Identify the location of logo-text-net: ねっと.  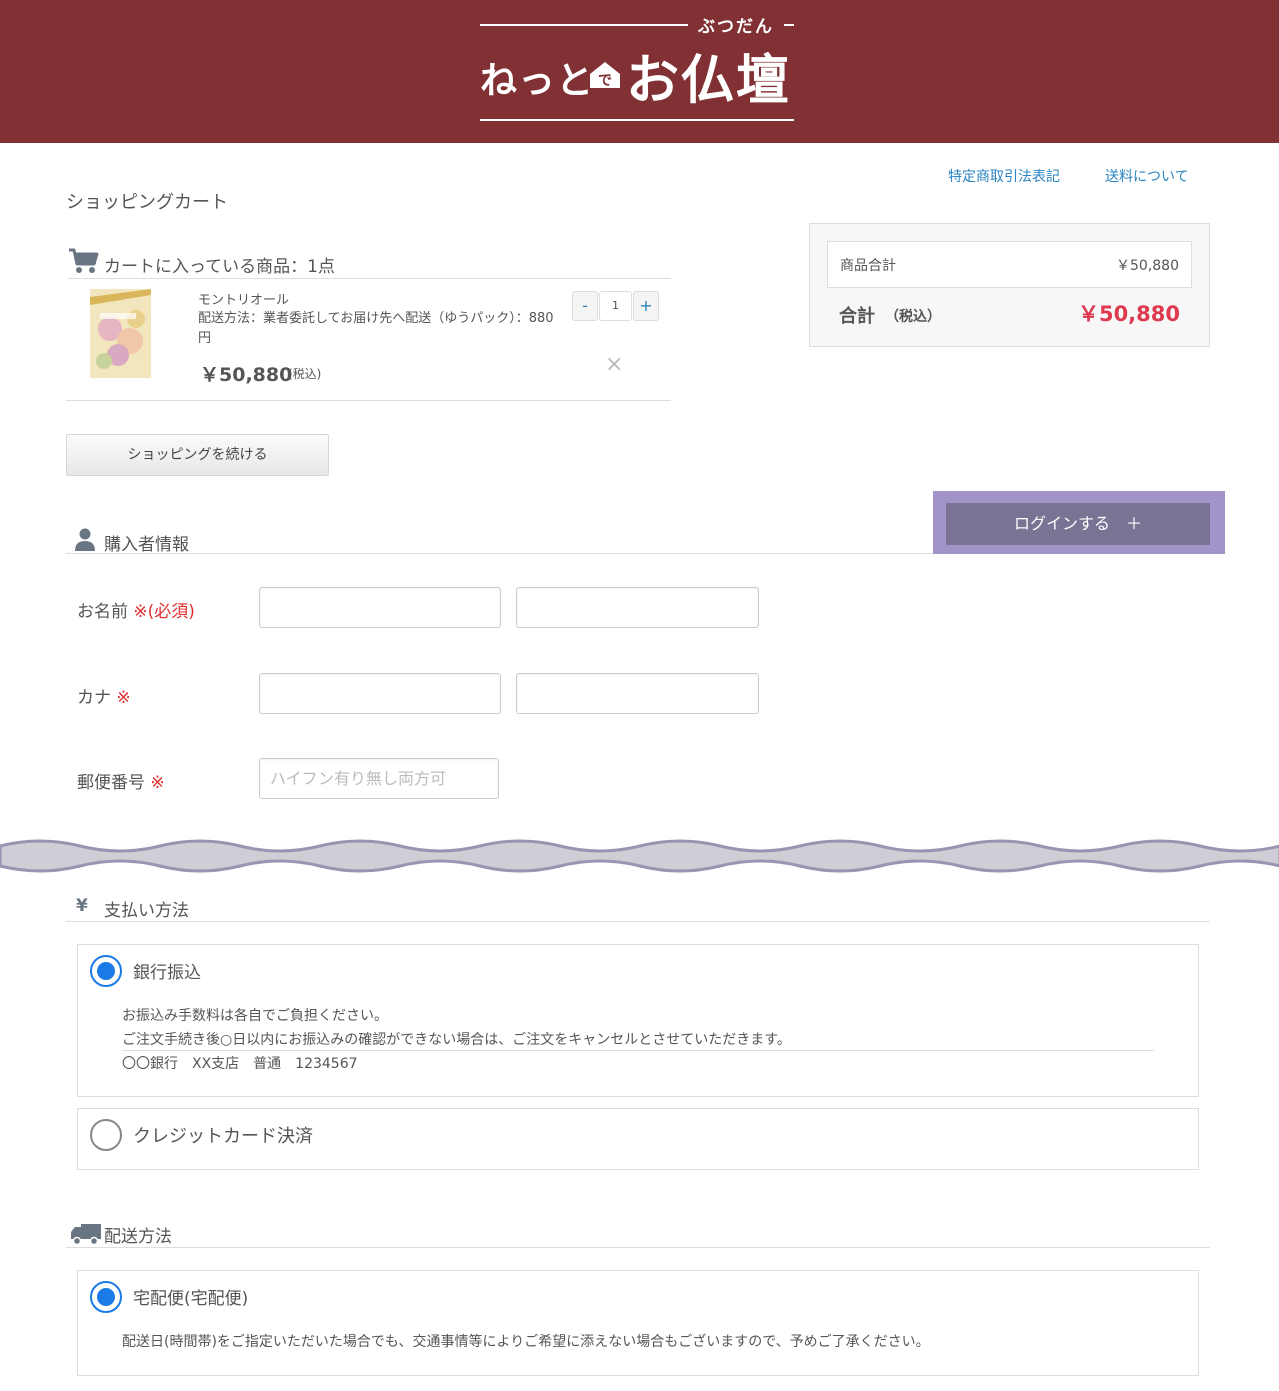
(537, 80).